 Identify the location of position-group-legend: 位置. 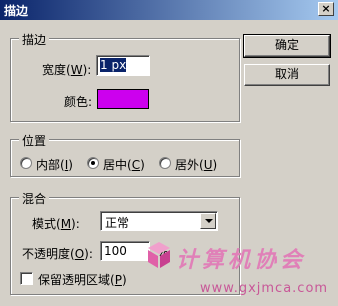
(34, 140).